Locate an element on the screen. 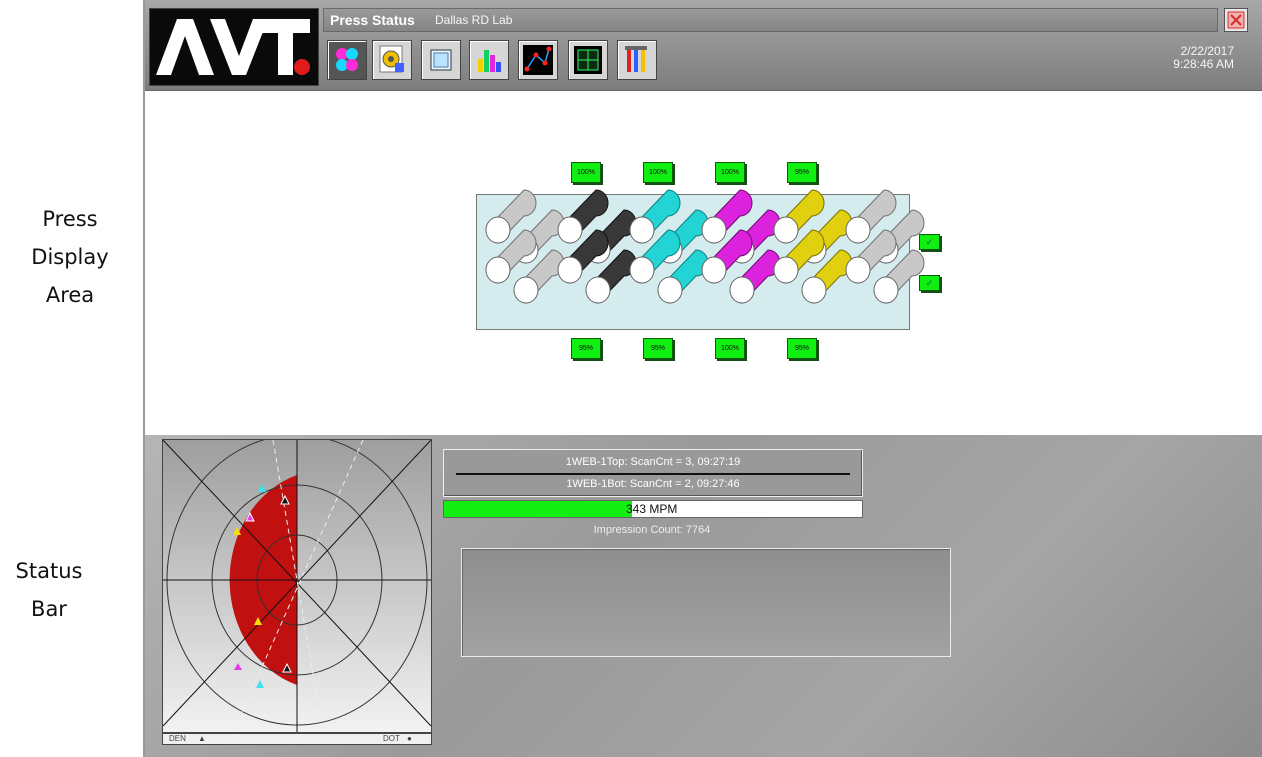 The image size is (1262, 757). tools-icon is located at coordinates (636, 59).